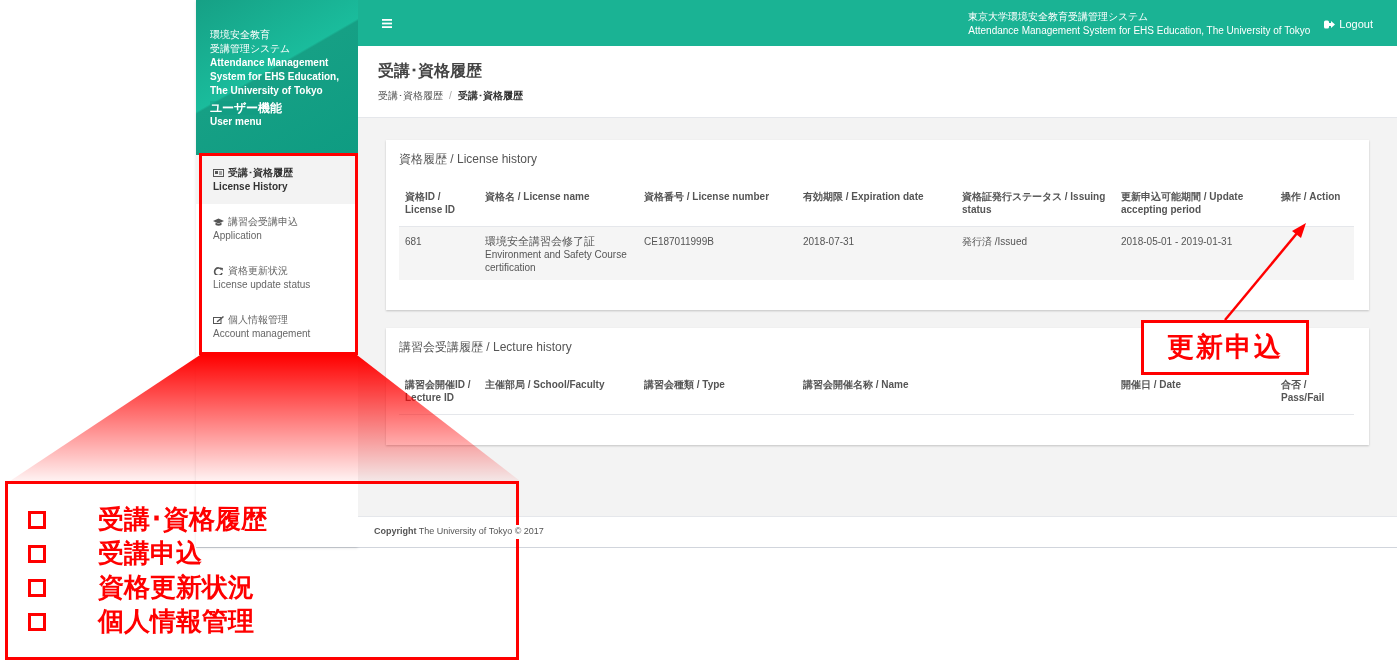  Describe the element at coordinates (218, 173) in the screenshot. I see `id-card-icon` at that location.